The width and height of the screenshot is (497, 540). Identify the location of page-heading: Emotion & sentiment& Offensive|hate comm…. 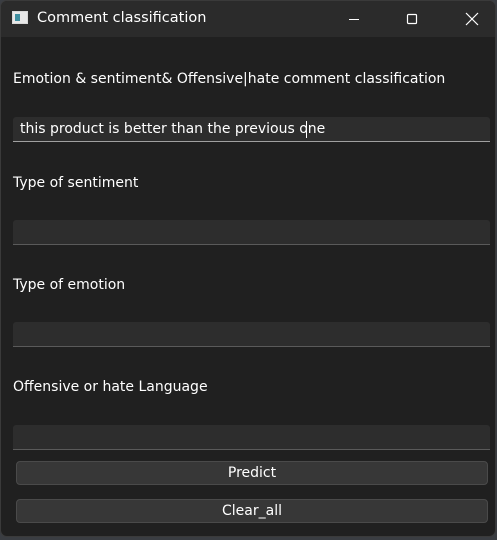
(229, 79).